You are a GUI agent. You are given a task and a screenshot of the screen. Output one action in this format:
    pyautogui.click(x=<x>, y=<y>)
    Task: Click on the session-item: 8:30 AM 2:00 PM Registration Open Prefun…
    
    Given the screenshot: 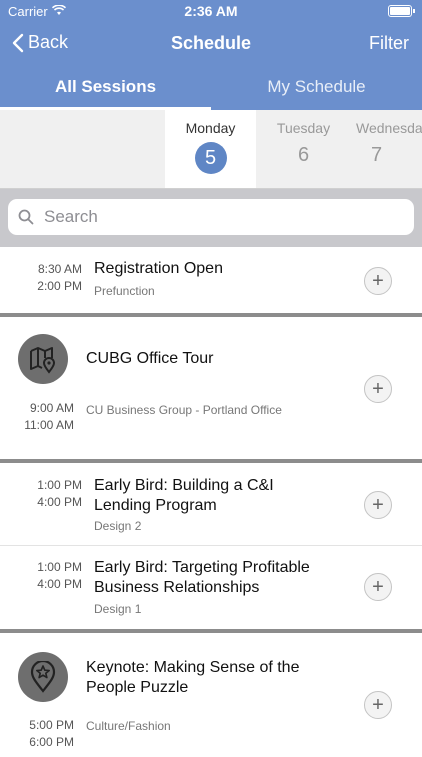 What is the action you would take?
    pyautogui.click(x=211, y=280)
    